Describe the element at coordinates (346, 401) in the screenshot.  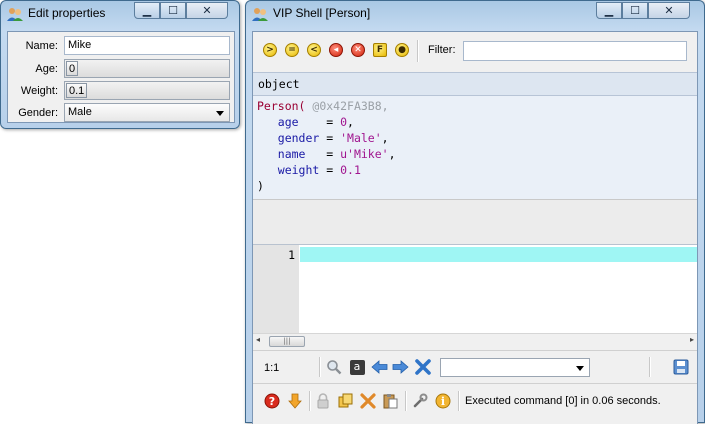
I see `copy-icon` at that location.